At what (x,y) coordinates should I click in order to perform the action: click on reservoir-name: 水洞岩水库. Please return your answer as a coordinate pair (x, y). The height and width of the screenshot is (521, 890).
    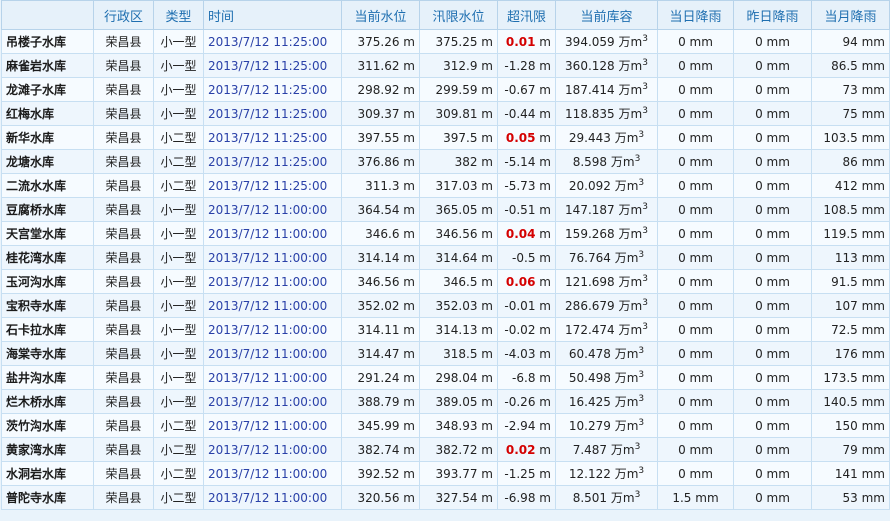
    Looking at the image, I should click on (47, 473).